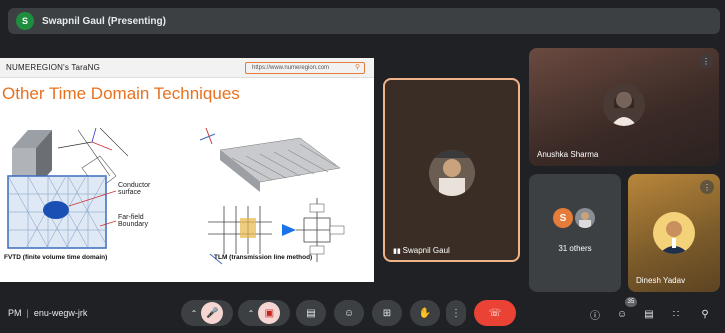  Describe the element at coordinates (585, 218) in the screenshot. I see `others-avatar-photo` at that location.